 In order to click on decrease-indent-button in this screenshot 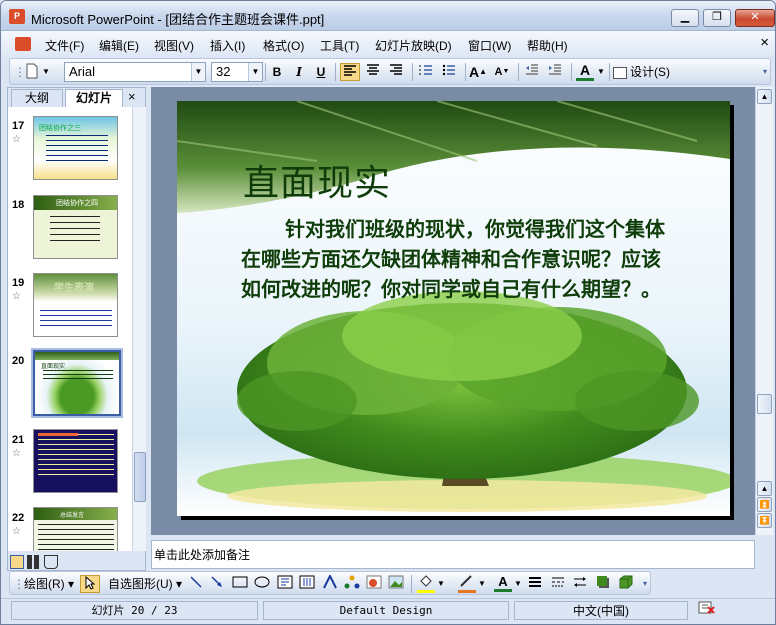, I will do `click(532, 72)`.